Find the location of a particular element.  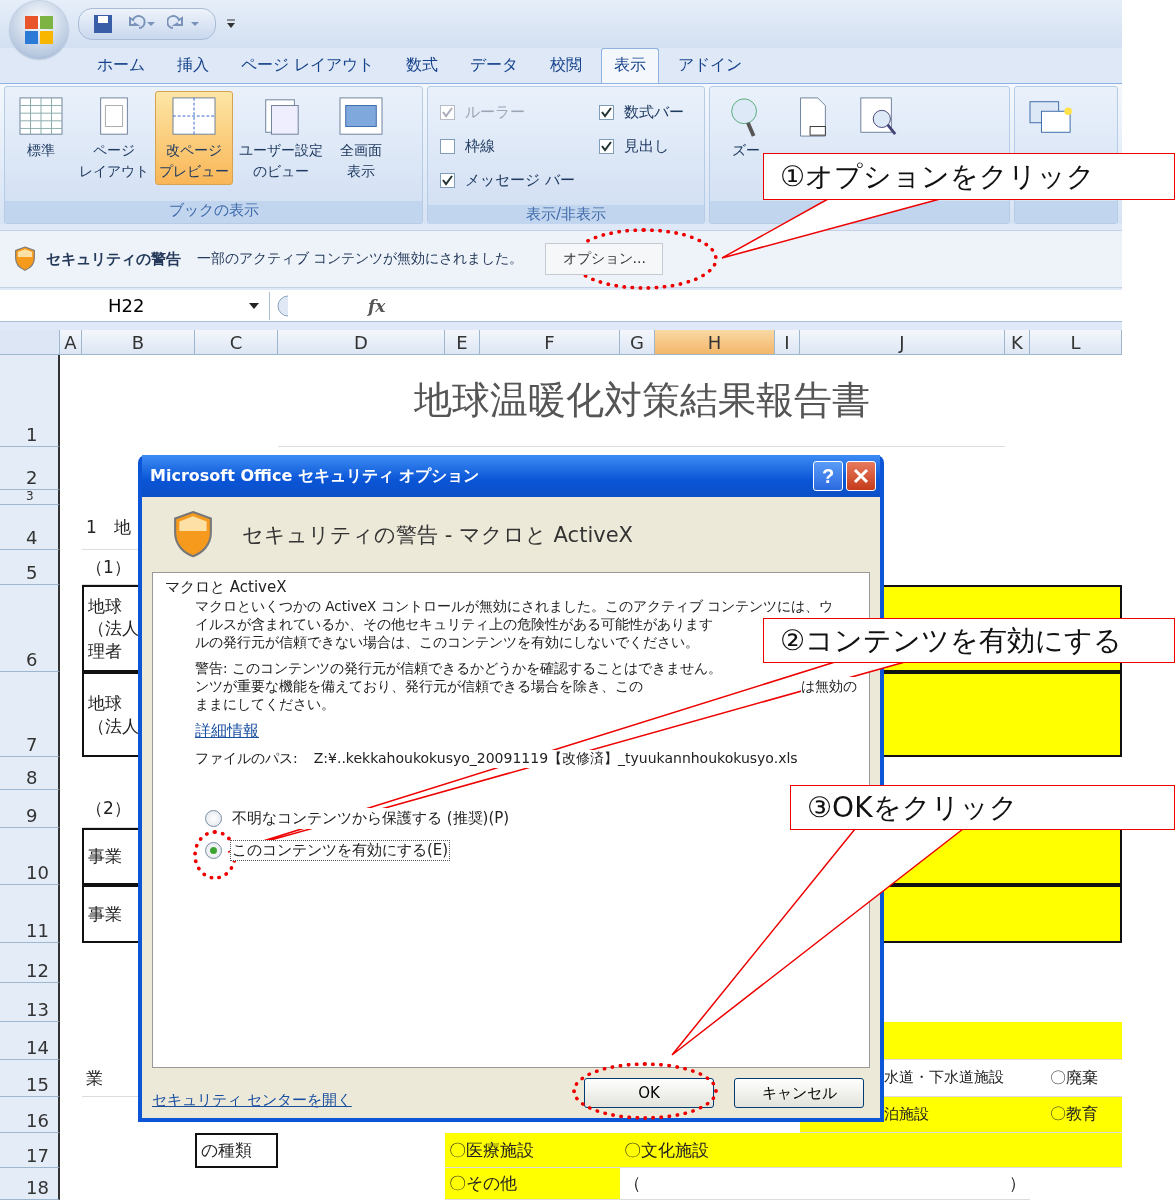

cell-text: 理者 is located at coordinates (105, 650).